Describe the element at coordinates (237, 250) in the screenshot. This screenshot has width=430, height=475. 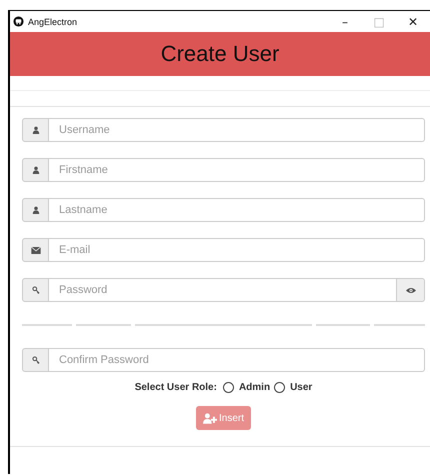
I see `text-field: E-mail` at that location.